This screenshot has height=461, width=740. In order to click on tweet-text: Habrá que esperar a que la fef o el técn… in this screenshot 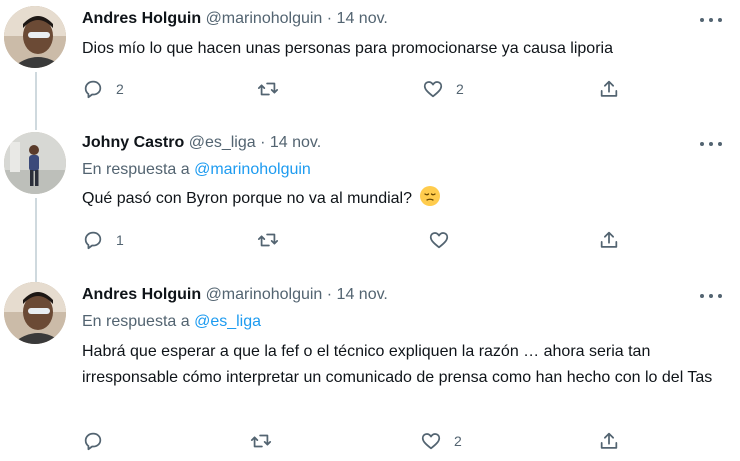, I will do `click(397, 364)`.